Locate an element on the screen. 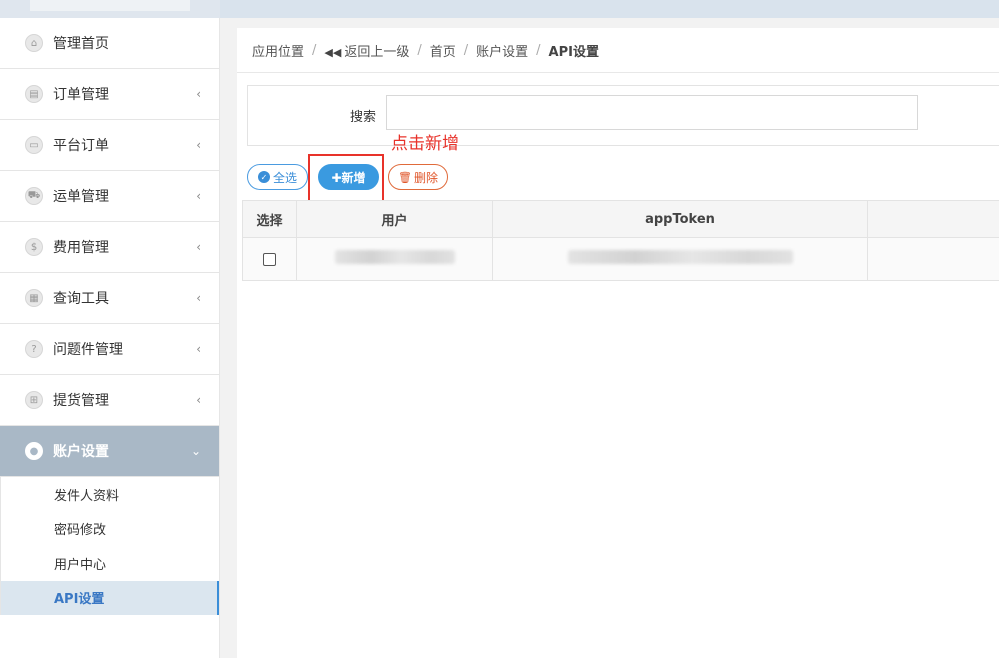 This screenshot has height=658, width=999. row-apptoken-cell is located at coordinates (680, 259).